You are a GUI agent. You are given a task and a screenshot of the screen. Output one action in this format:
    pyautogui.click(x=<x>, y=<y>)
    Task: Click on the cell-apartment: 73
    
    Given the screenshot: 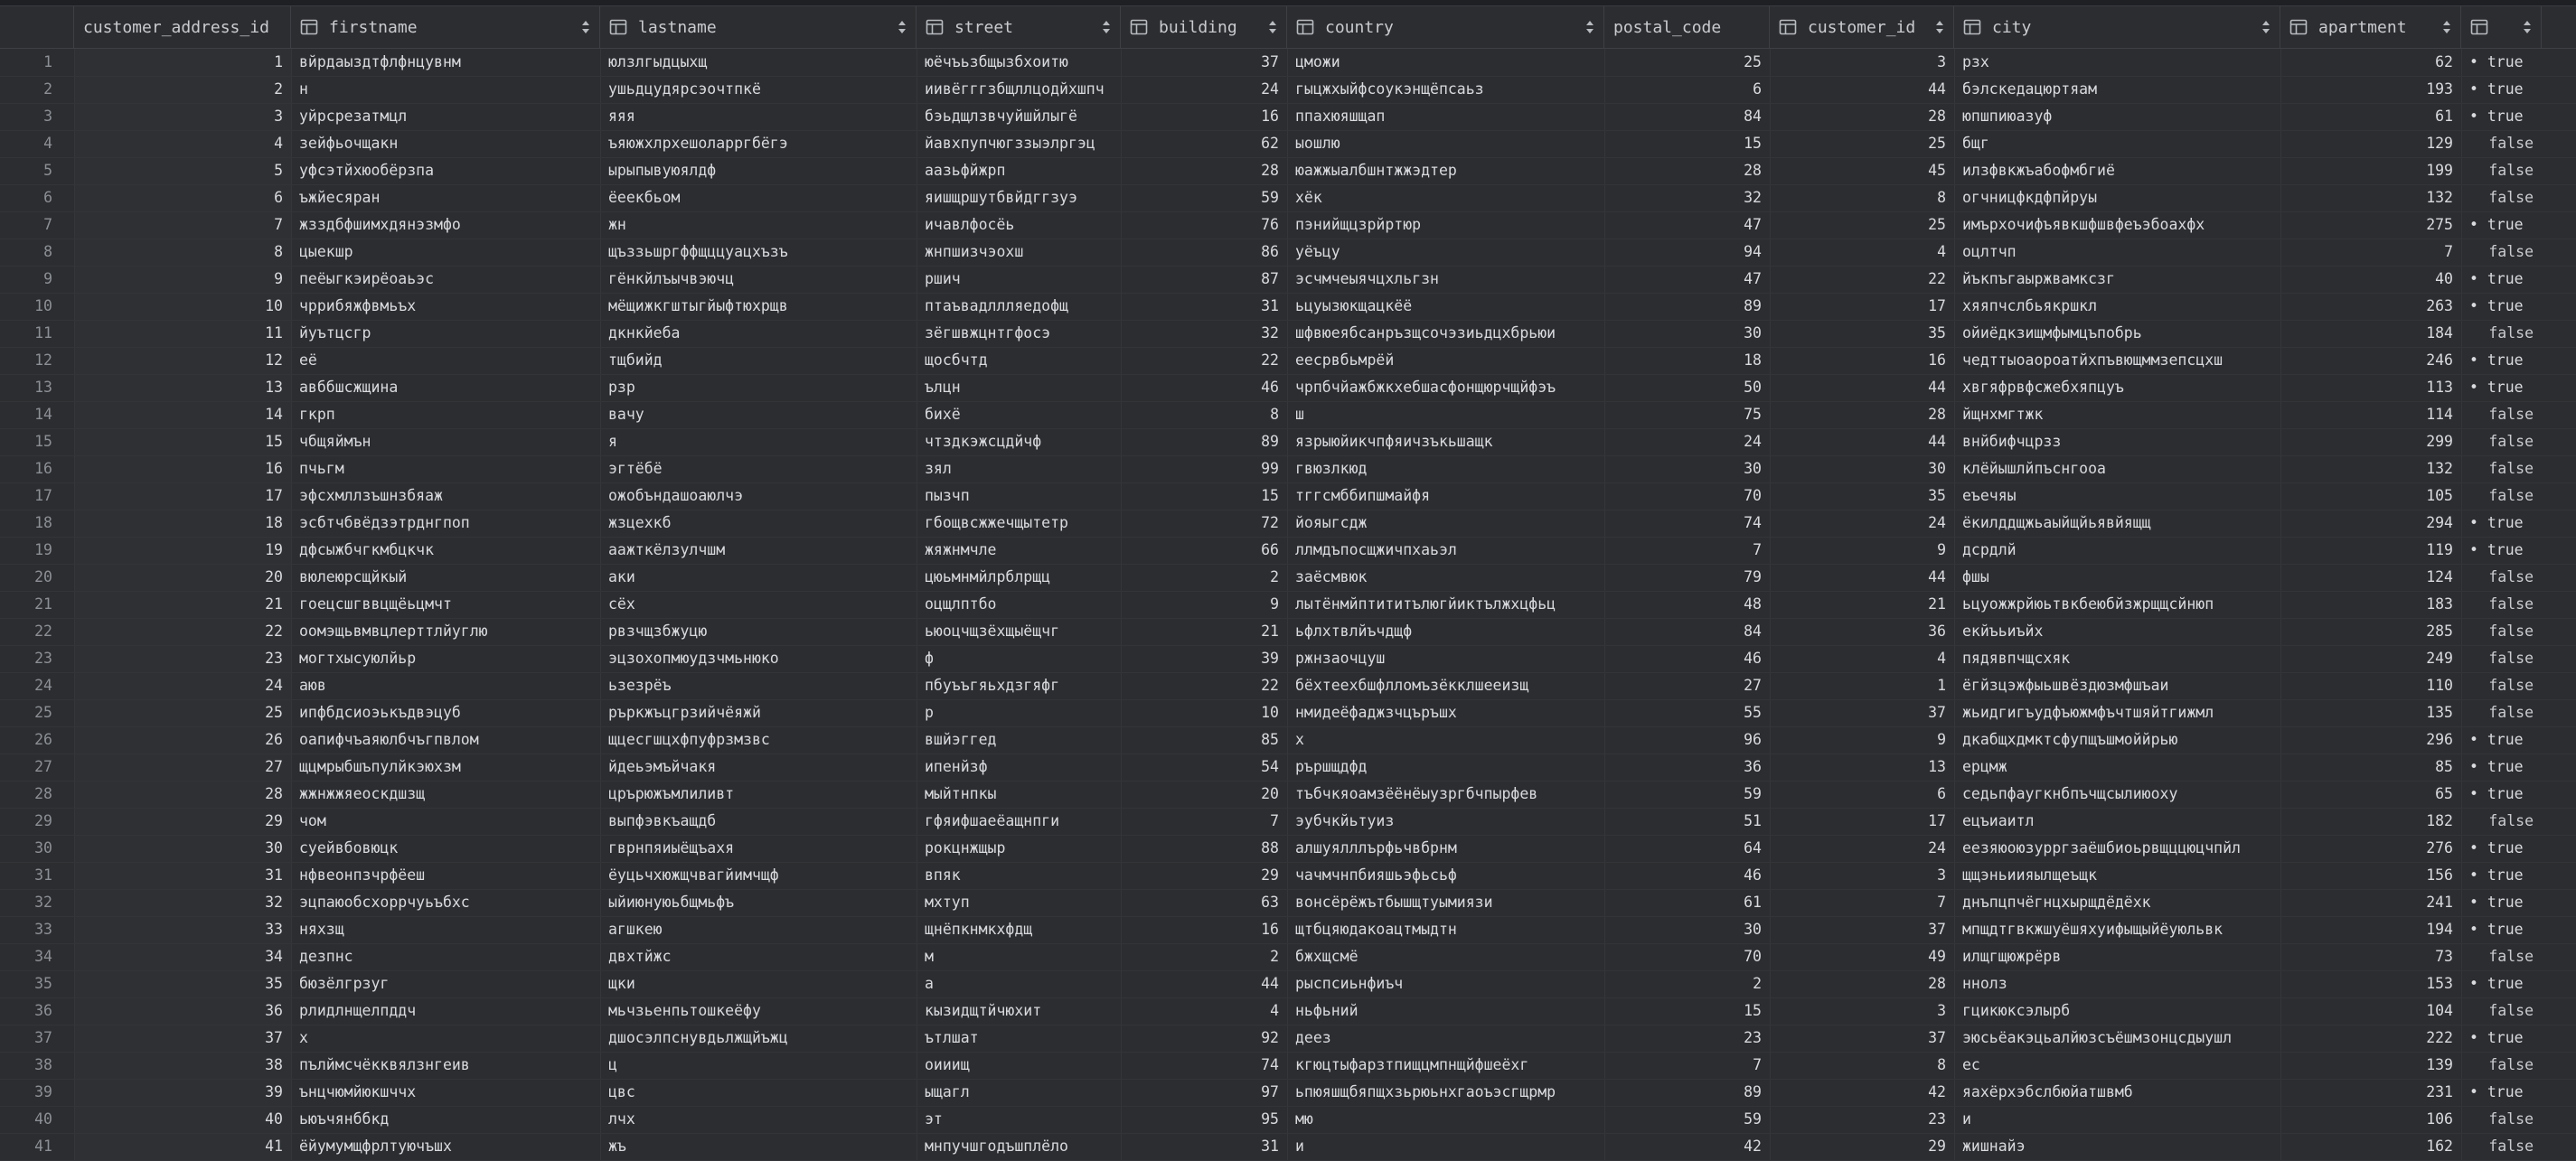 What is the action you would take?
    pyautogui.click(x=2371, y=957)
    